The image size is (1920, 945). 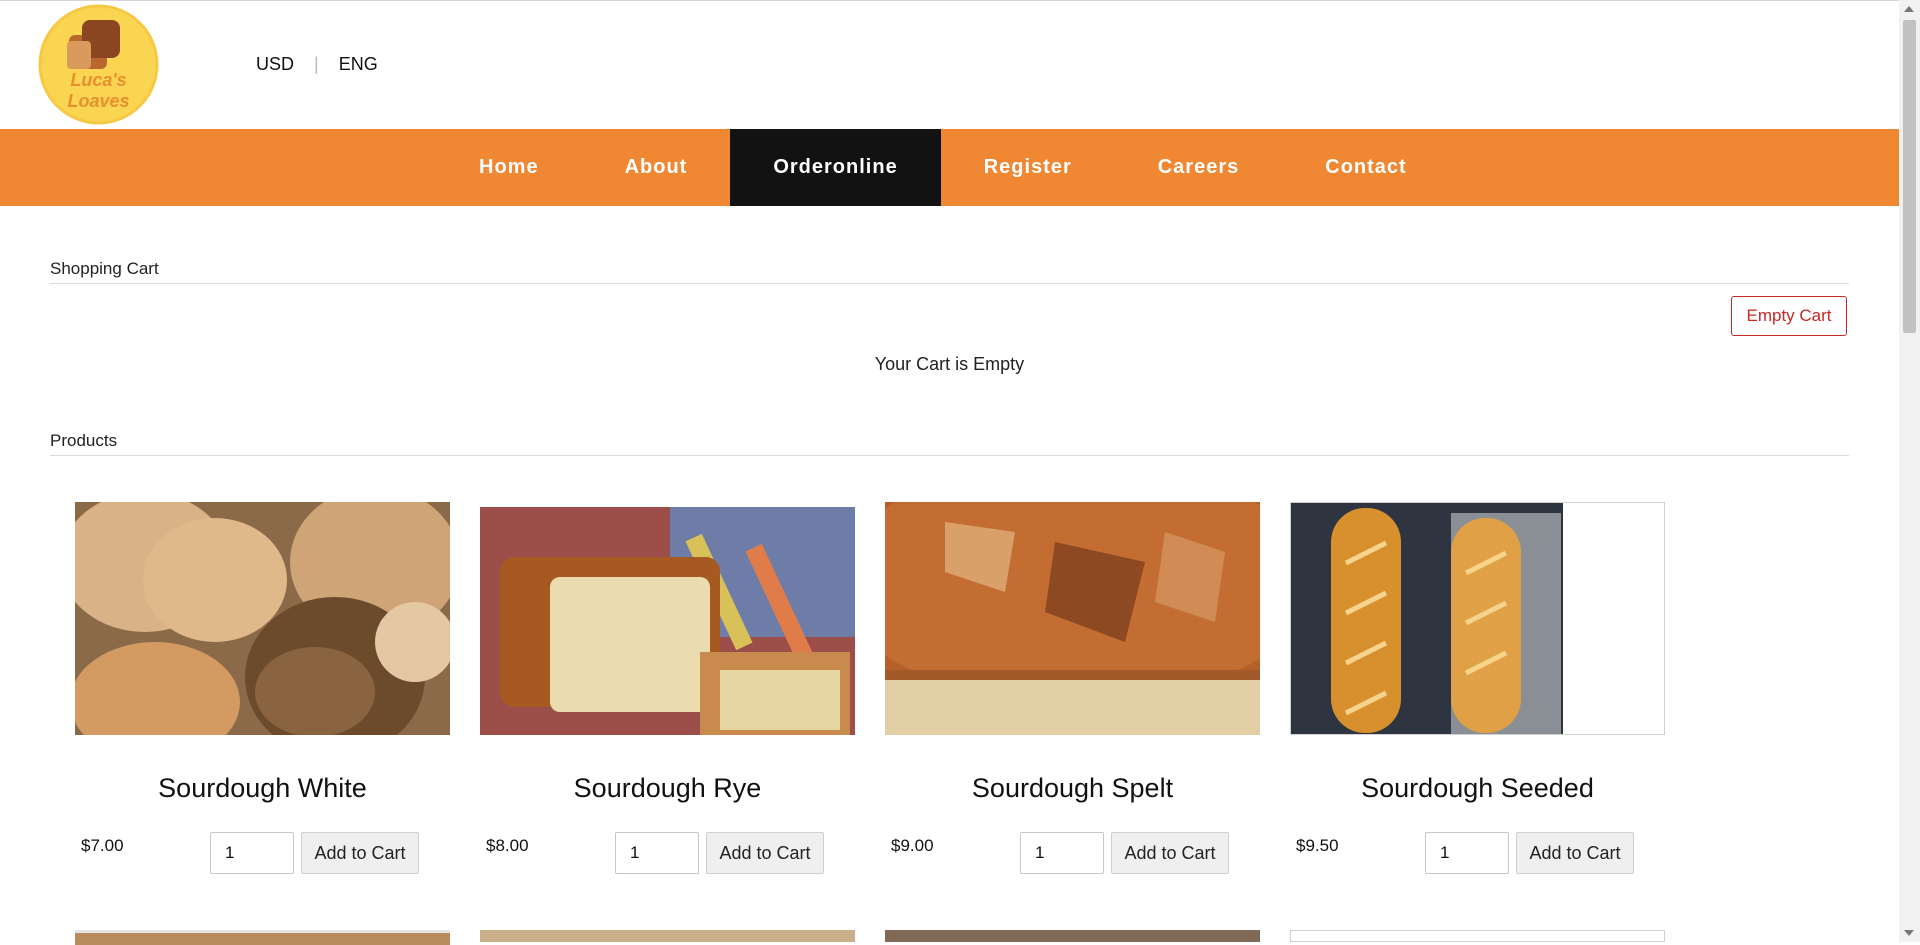 I want to click on scrollbar-thumb, so click(x=1909, y=176).